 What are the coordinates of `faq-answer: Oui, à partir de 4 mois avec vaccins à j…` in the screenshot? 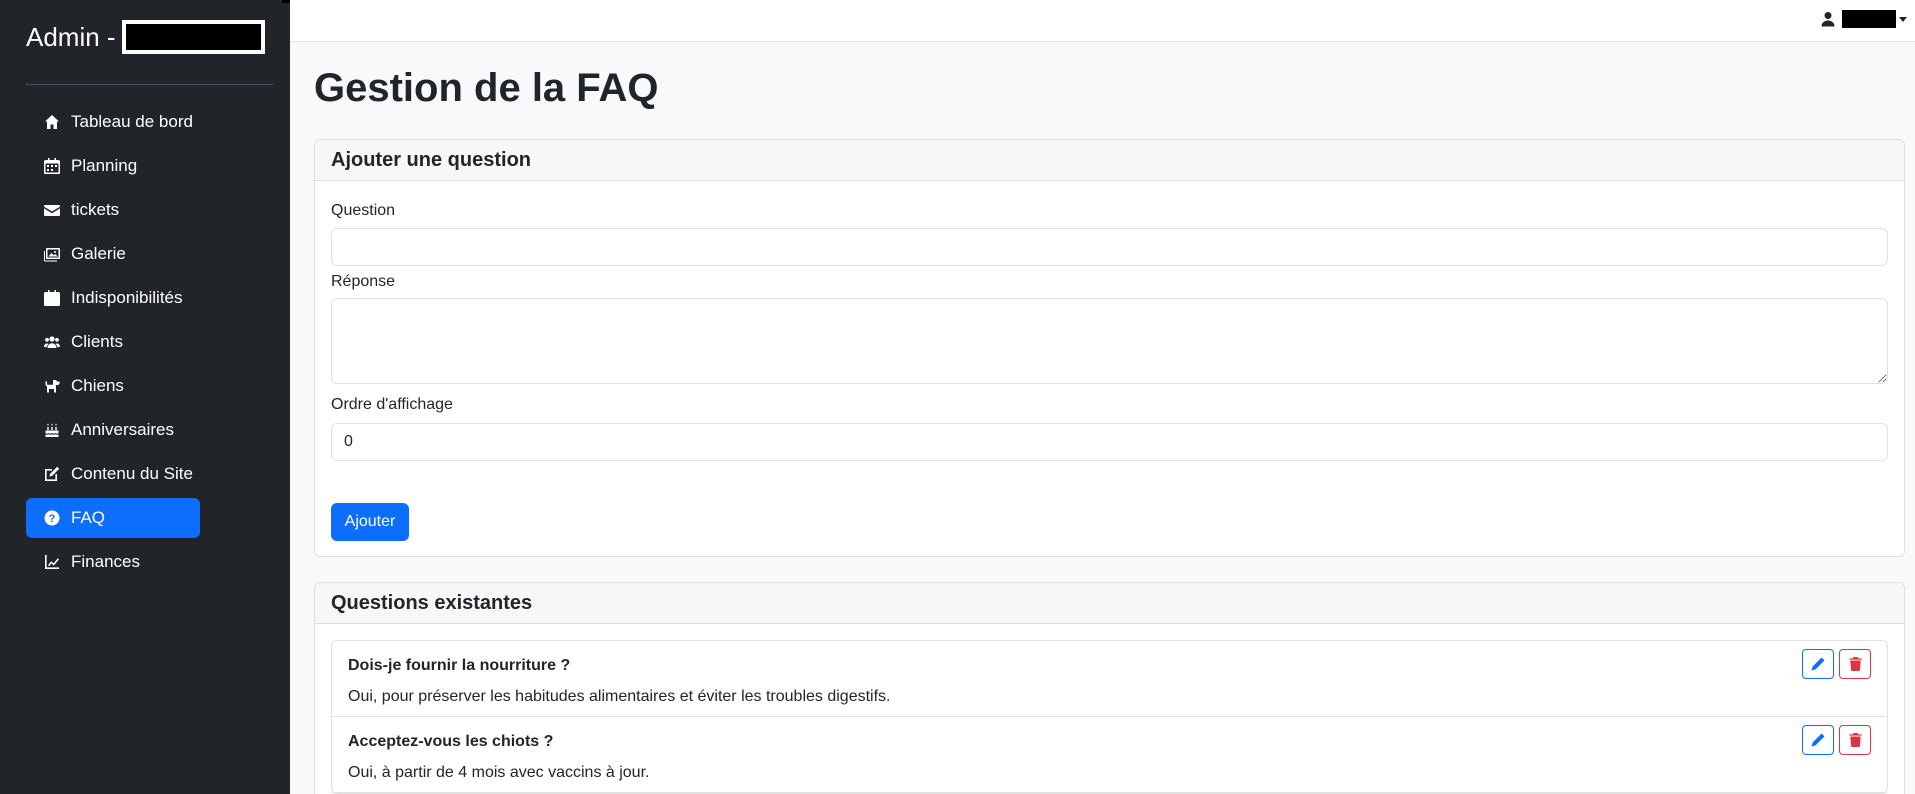 It's located at (499, 772).